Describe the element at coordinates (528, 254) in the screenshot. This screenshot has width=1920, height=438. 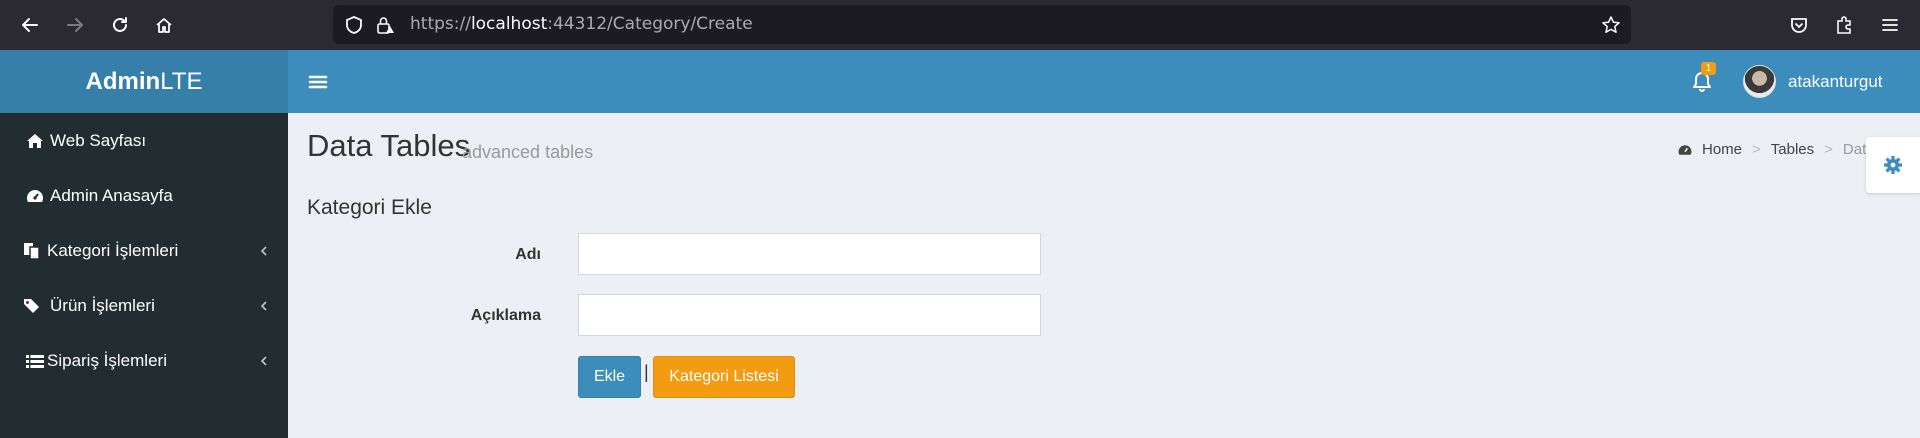
I see `name-label: Adı` at that location.